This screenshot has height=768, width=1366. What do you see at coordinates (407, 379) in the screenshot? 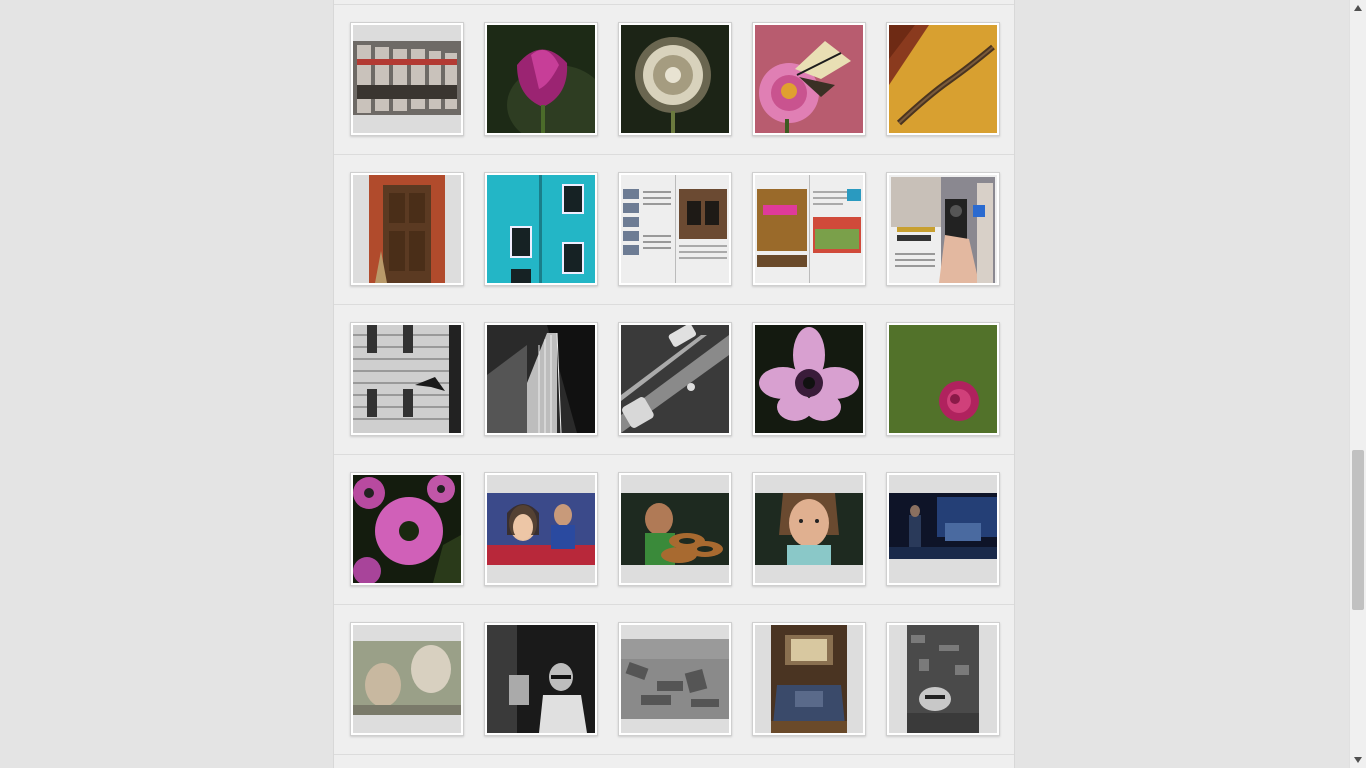
I see `photo-bw-house-with-bird` at bounding box center [407, 379].